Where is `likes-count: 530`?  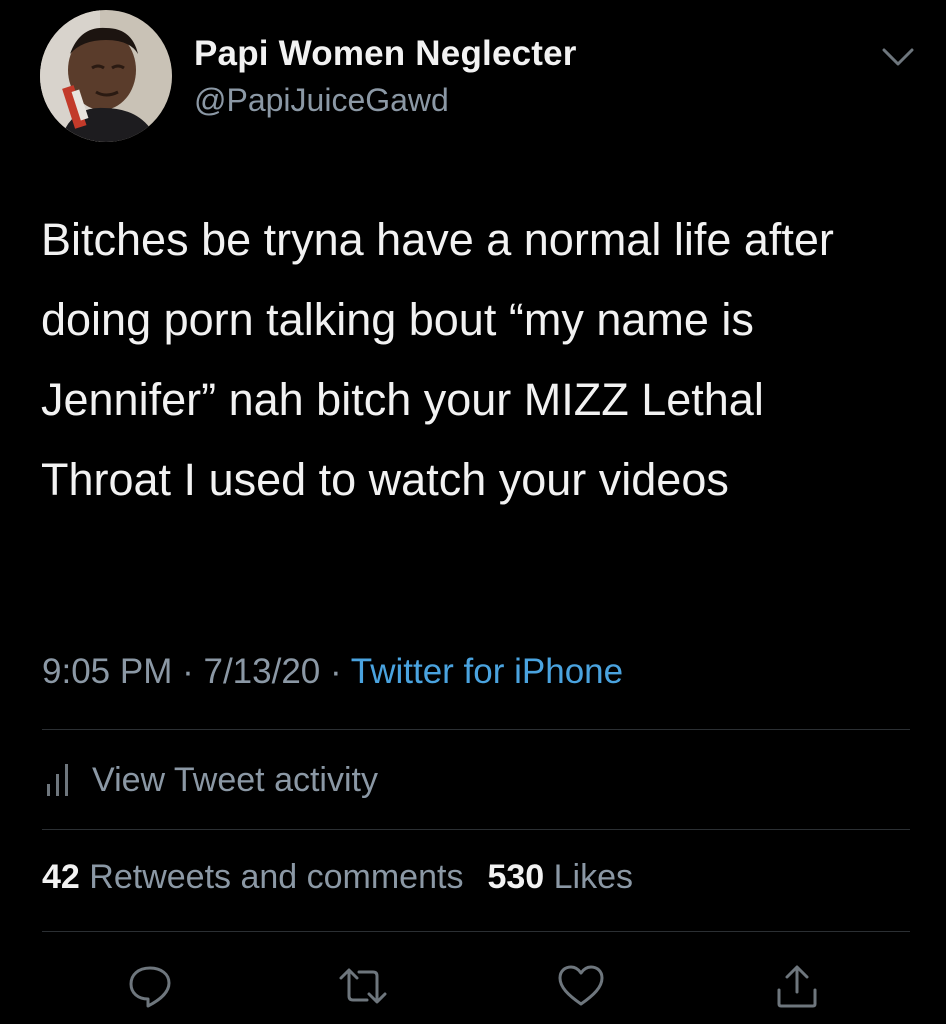 likes-count: 530 is located at coordinates (516, 877).